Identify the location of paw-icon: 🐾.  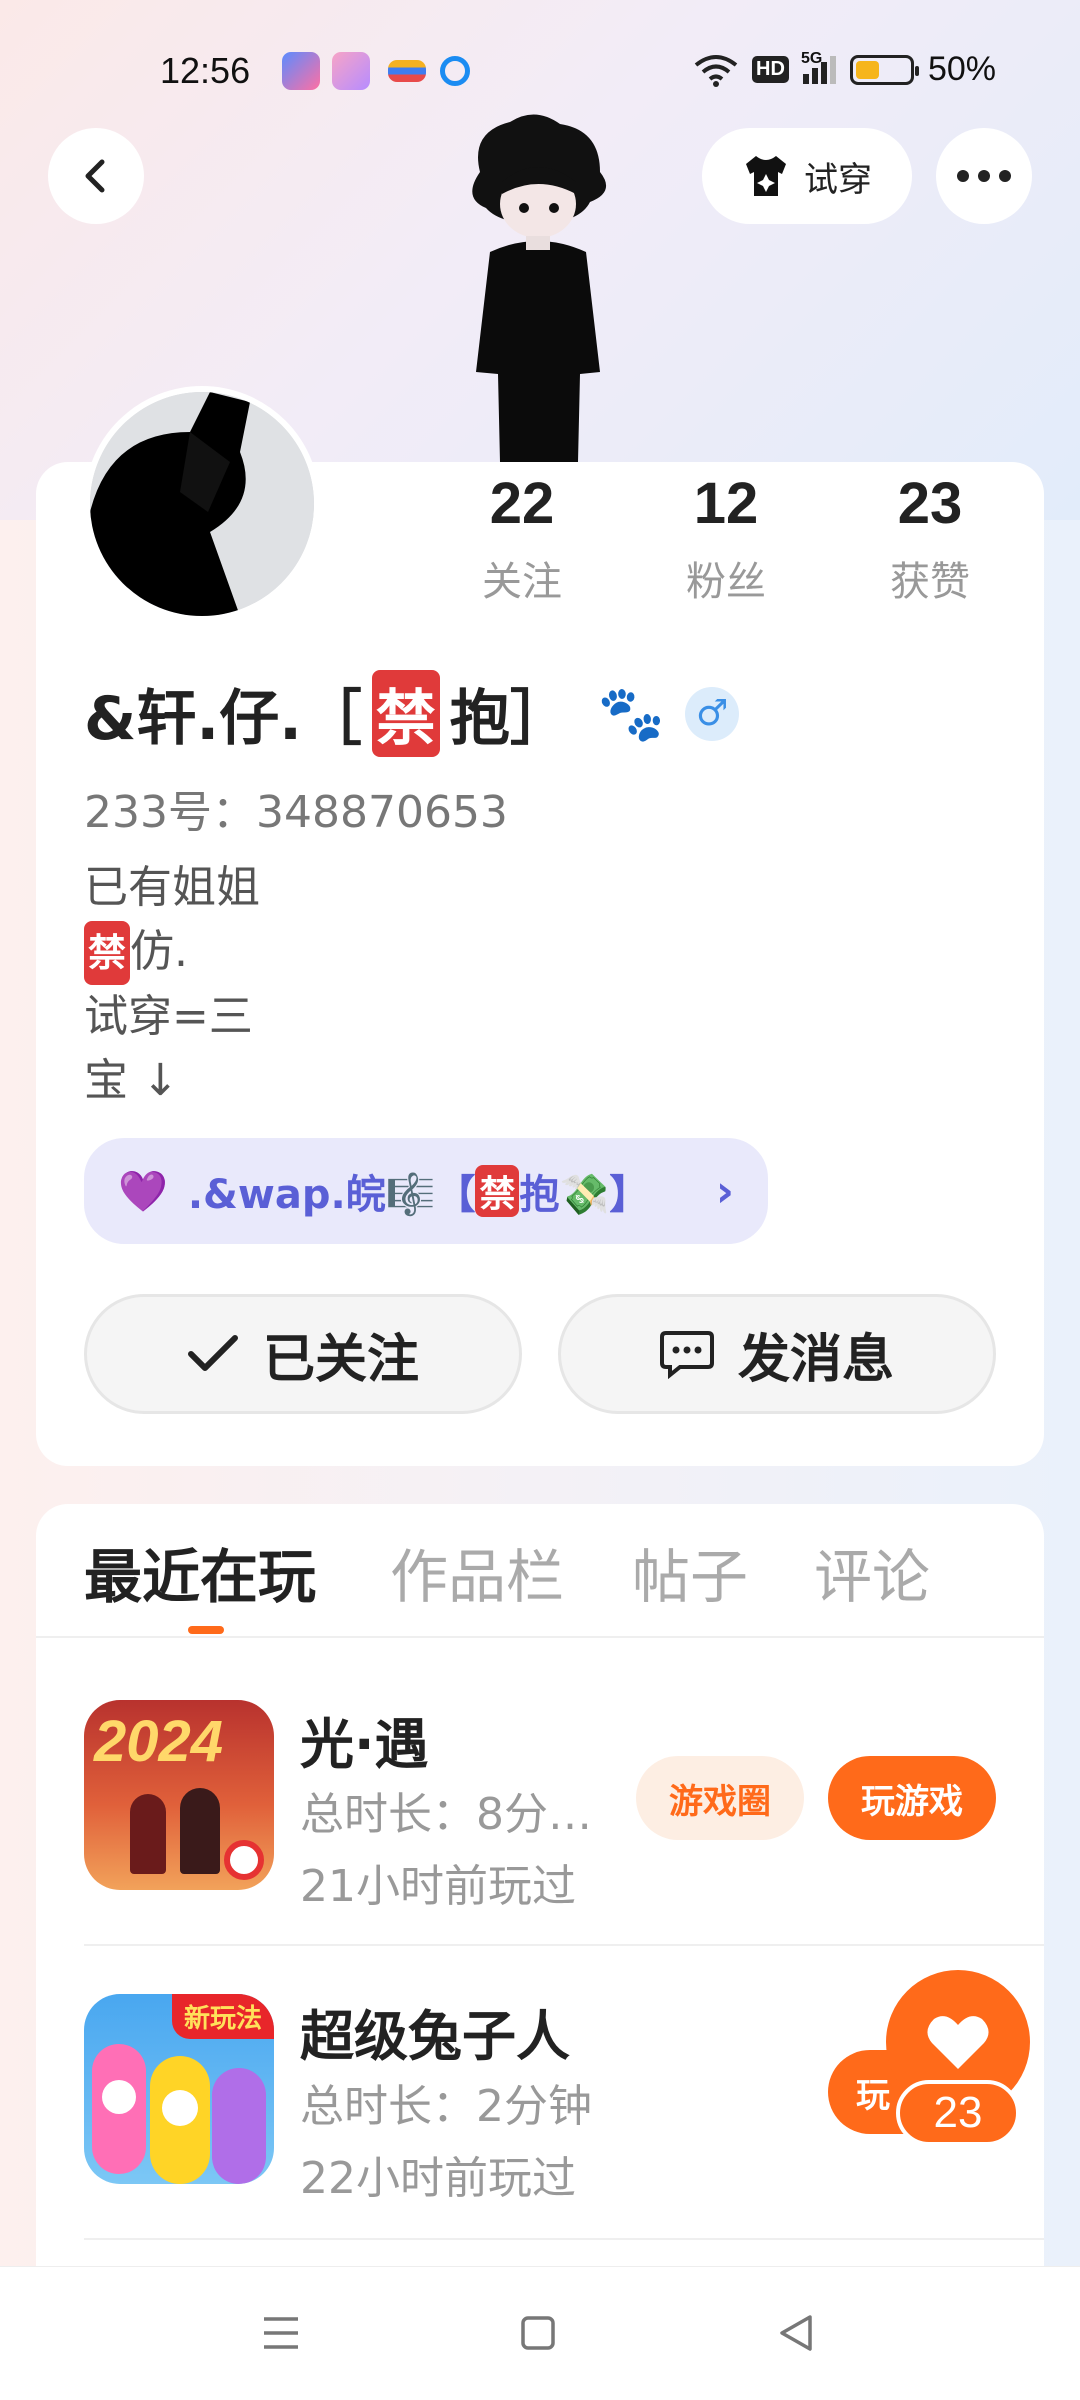
(631, 713).